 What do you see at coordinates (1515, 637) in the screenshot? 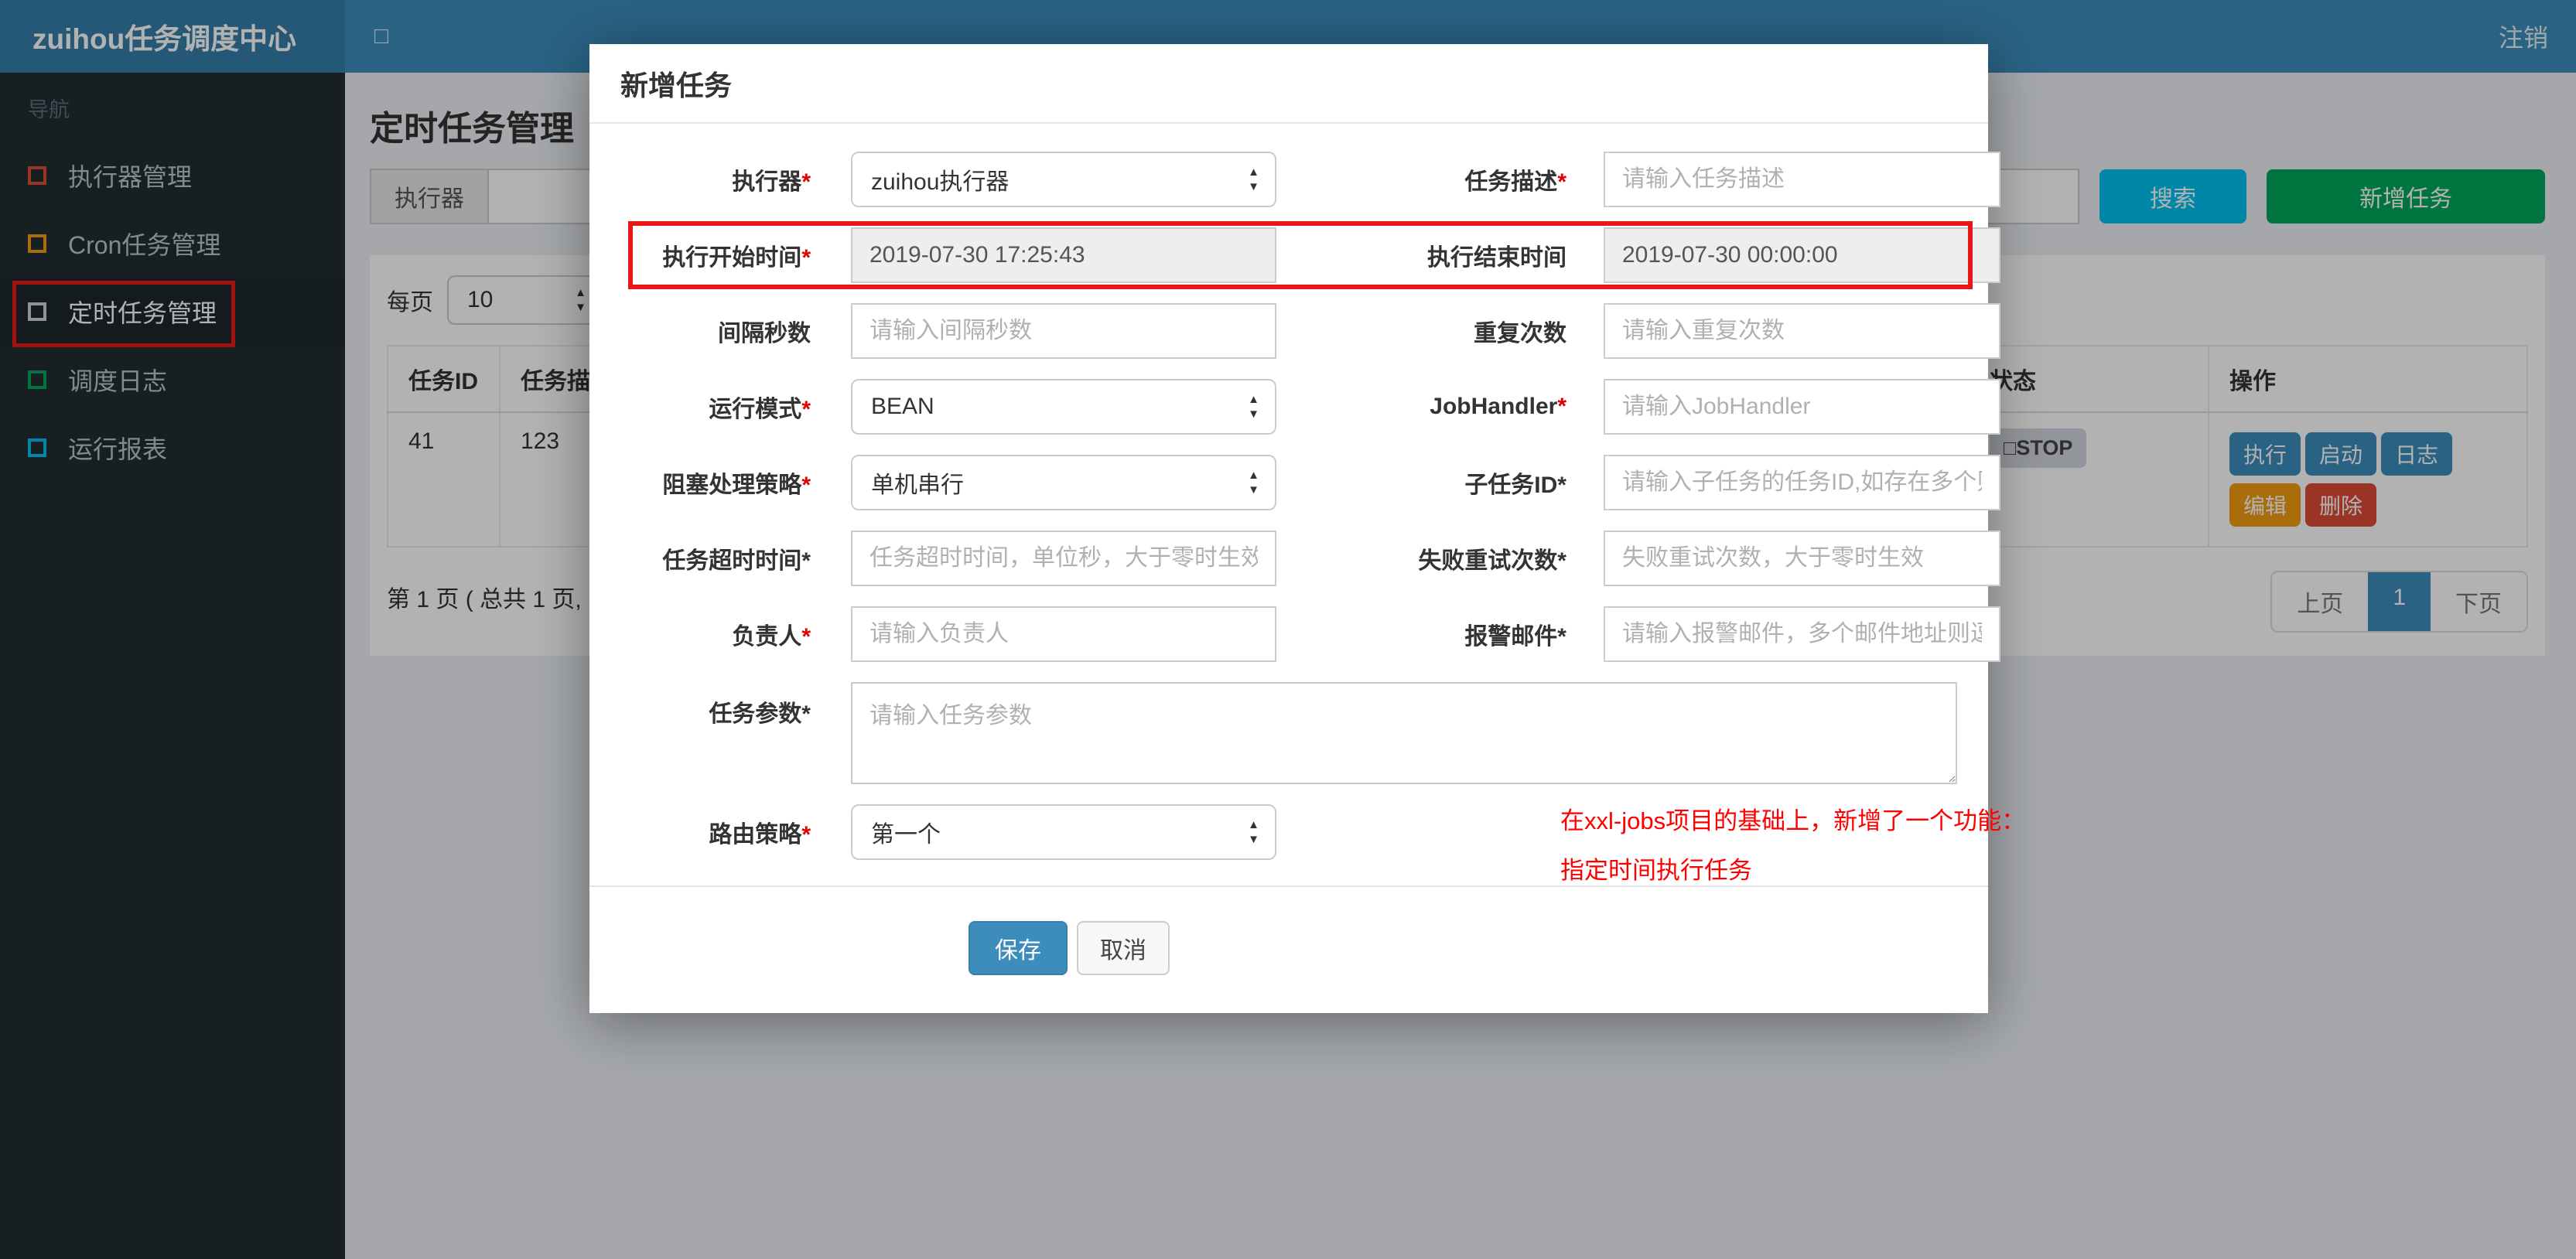
I see `alarm-email-label: 报警邮件*` at bounding box center [1515, 637].